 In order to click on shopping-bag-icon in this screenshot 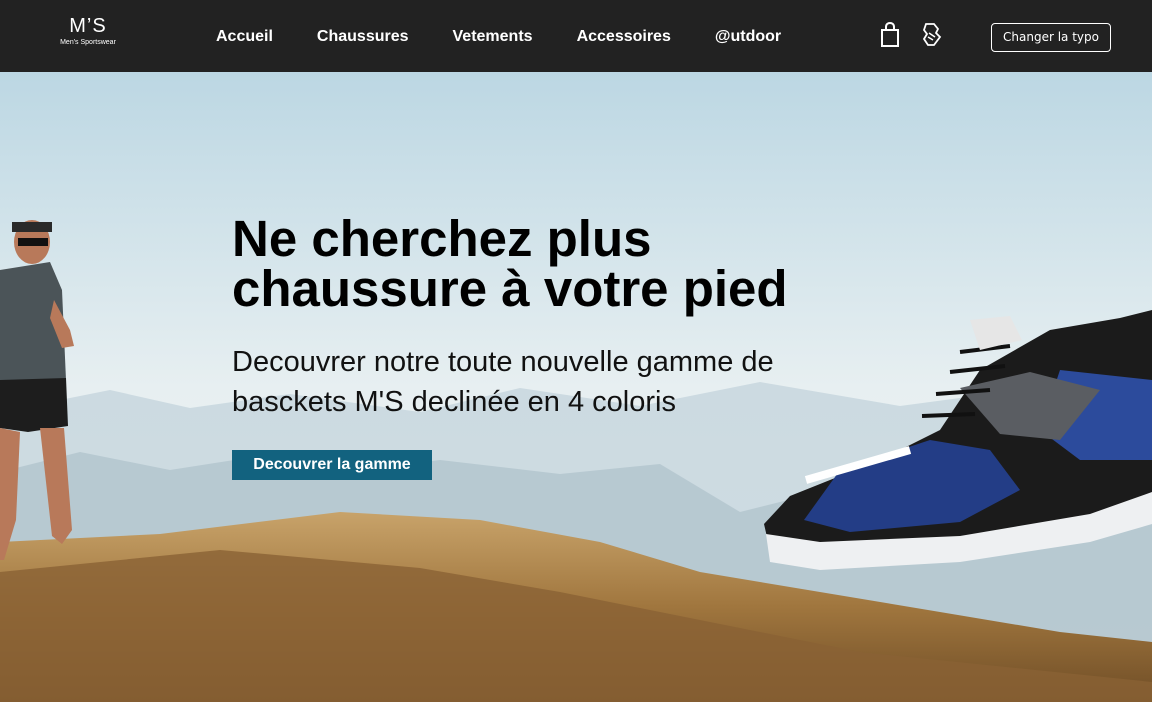, I will do `click(890, 35)`.